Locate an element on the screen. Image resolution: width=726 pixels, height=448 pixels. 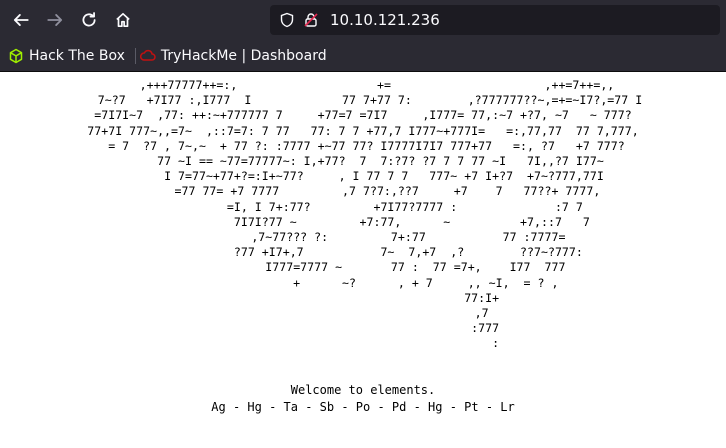
forward-button is located at coordinates (55, 20).